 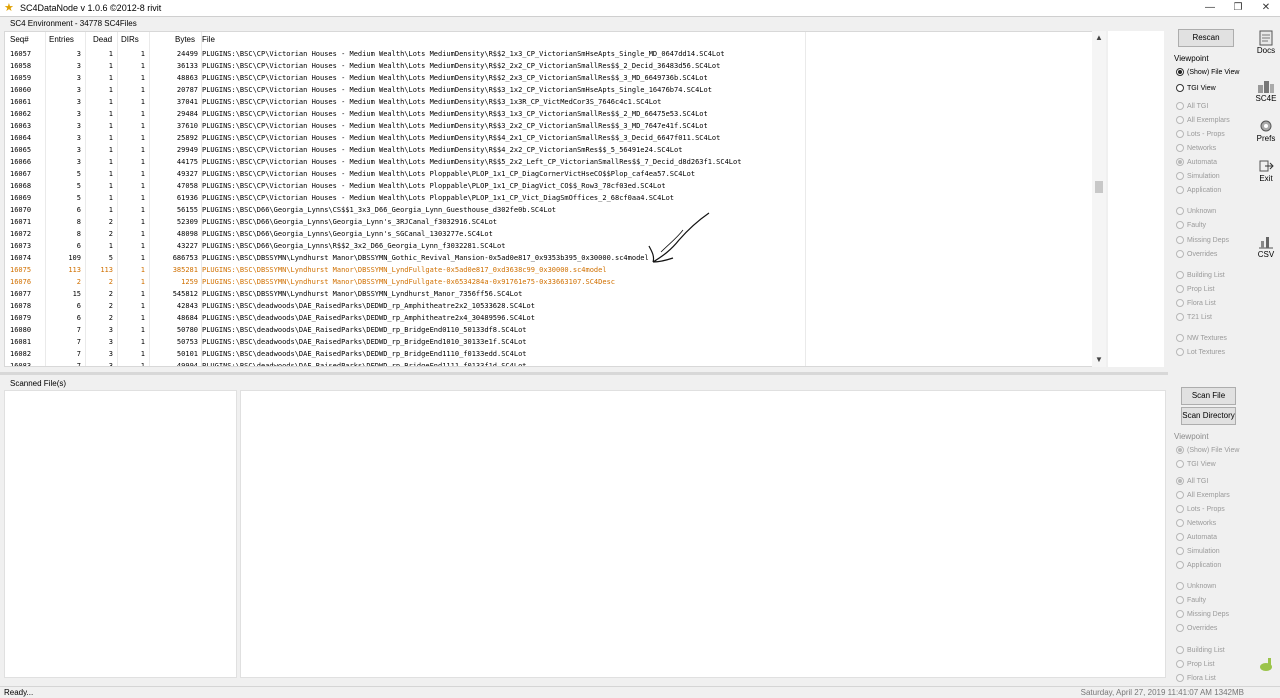 What do you see at coordinates (1195, 664) in the screenshot?
I see `radio-option: Prop List` at bounding box center [1195, 664].